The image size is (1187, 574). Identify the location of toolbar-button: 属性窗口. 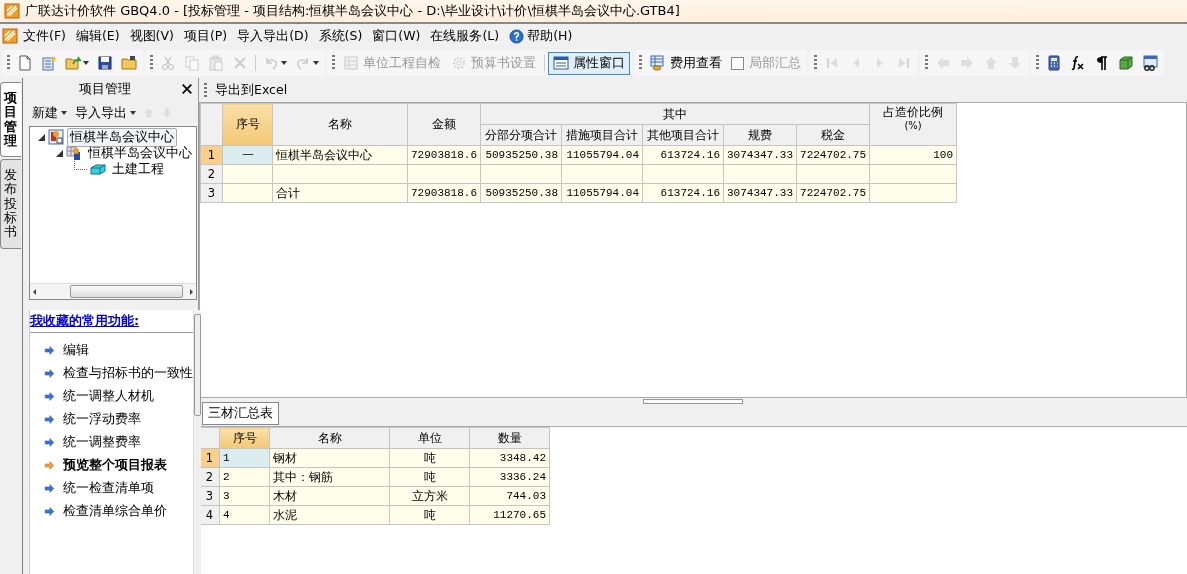
(589, 63).